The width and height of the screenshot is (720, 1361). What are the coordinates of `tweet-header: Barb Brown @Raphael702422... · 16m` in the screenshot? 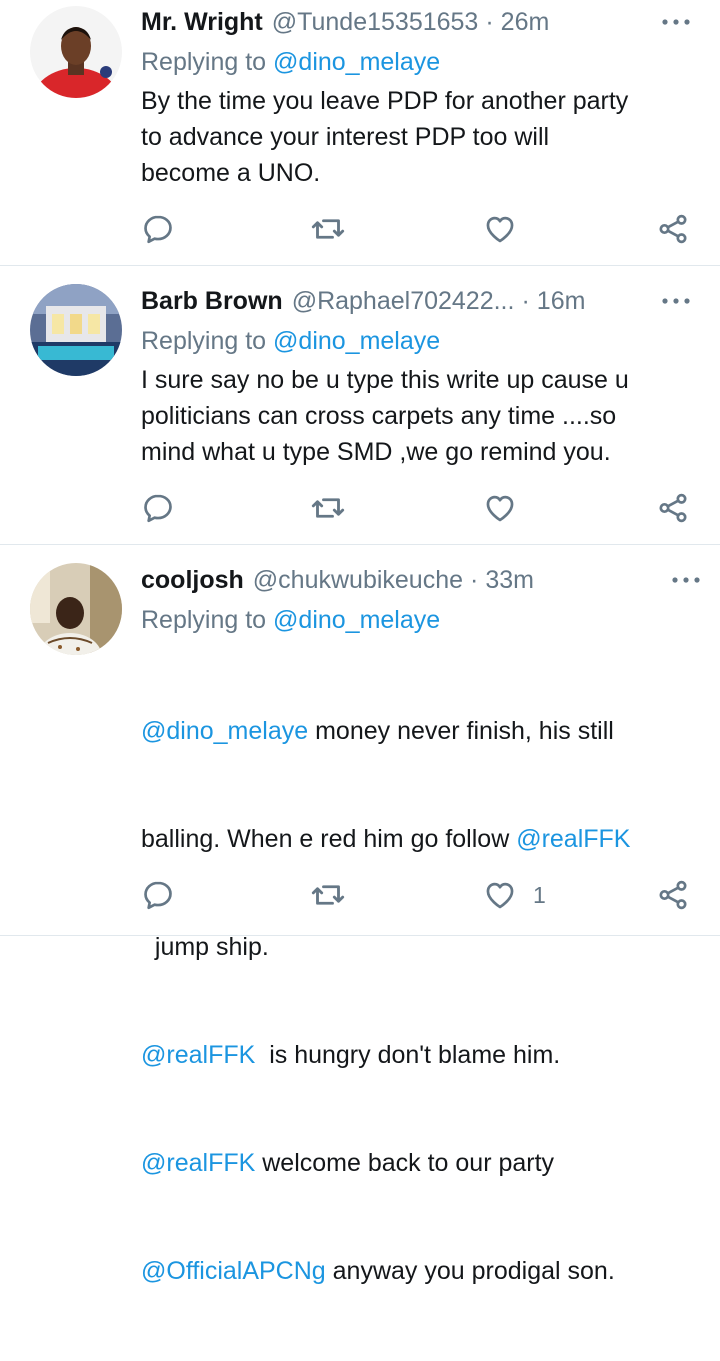 It's located at (416, 301).